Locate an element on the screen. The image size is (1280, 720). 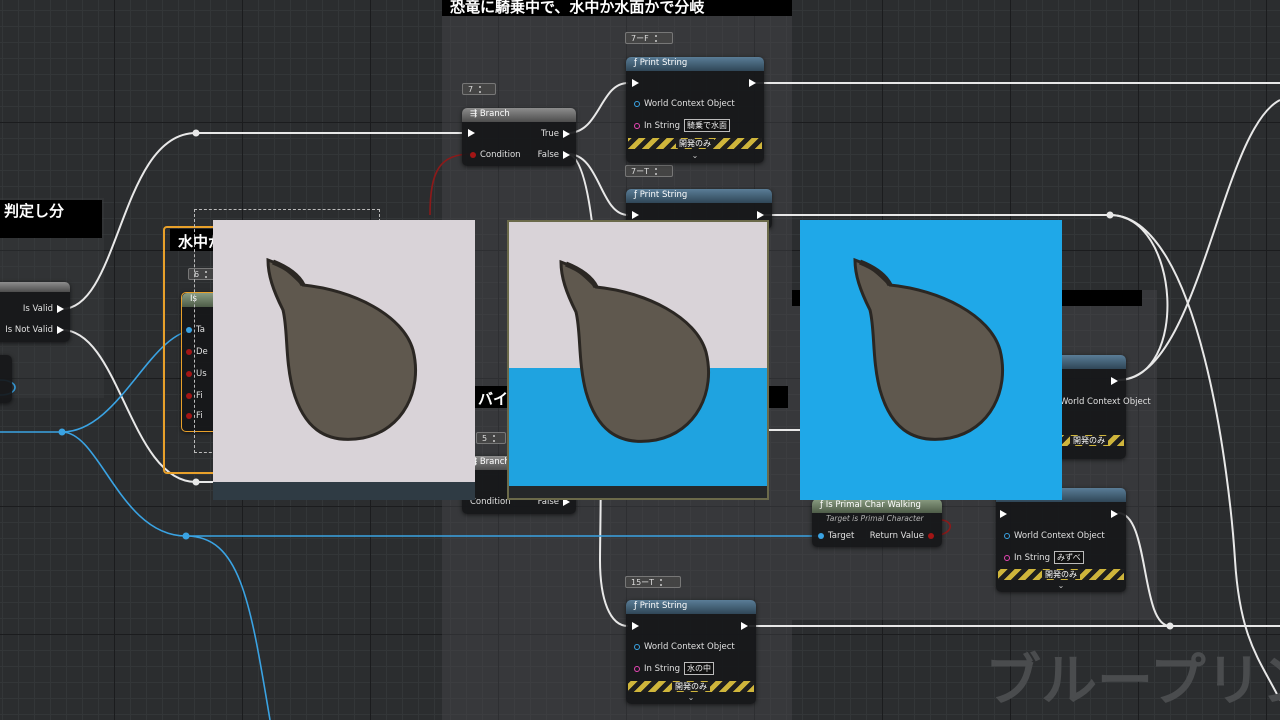
reroute-node: 5 is located at coordinates (491, 438).